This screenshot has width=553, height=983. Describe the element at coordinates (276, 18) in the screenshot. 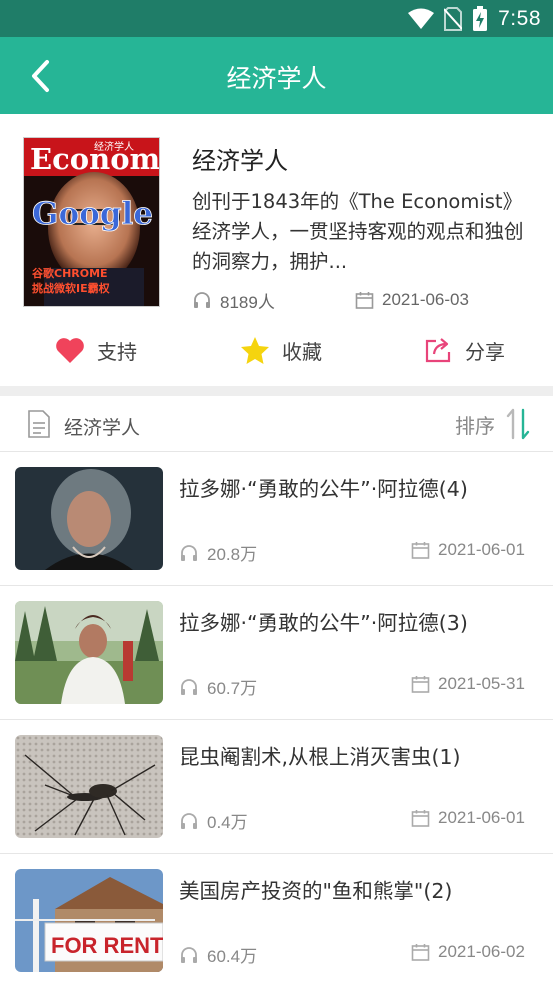

I see `status-bar: 7:58` at that location.